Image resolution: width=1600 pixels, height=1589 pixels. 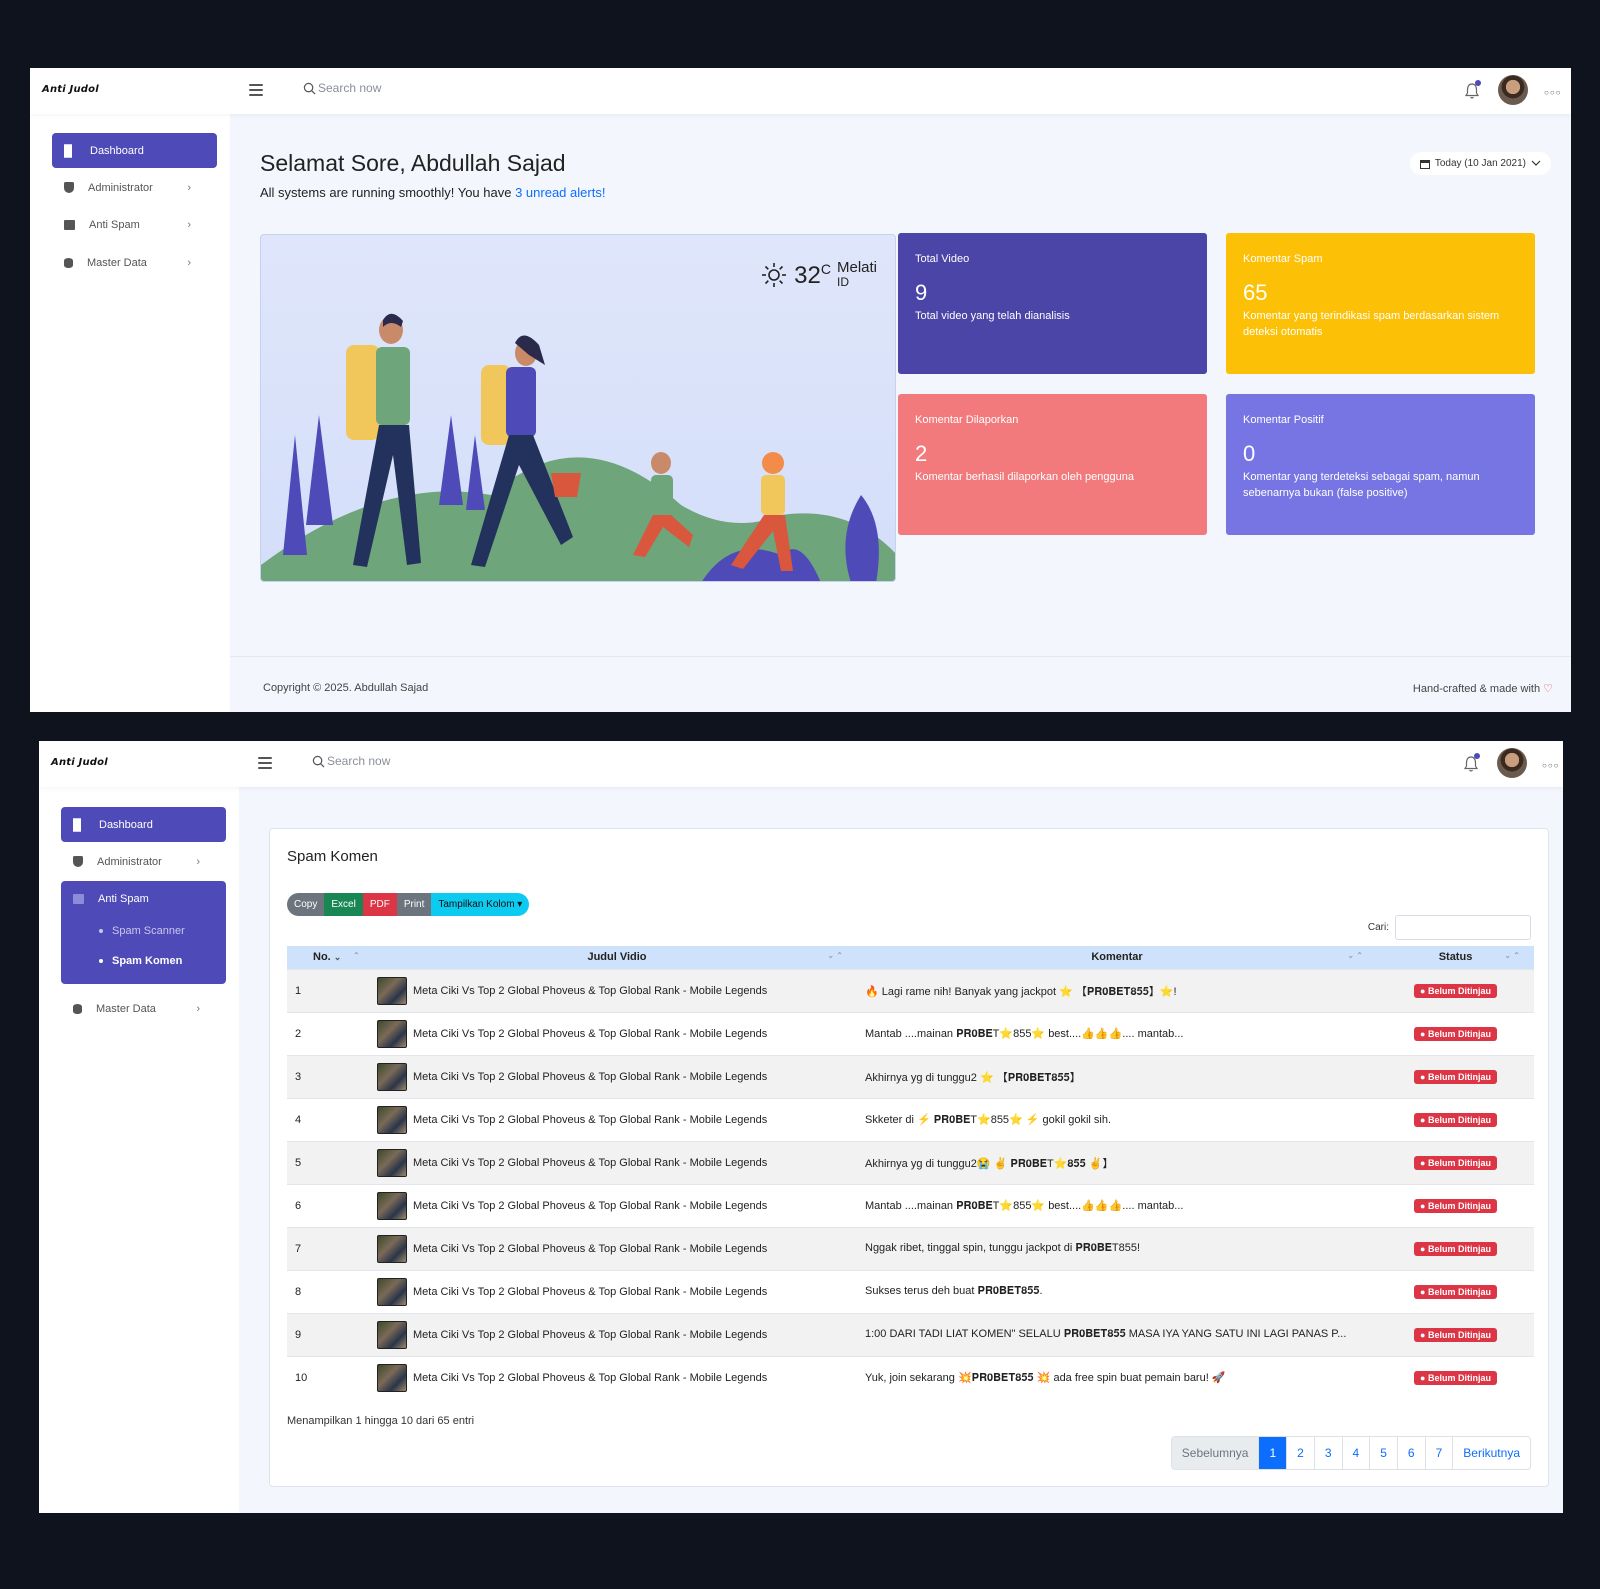 I want to click on sidebar-item-label: Dashboard, so click(x=117, y=150).